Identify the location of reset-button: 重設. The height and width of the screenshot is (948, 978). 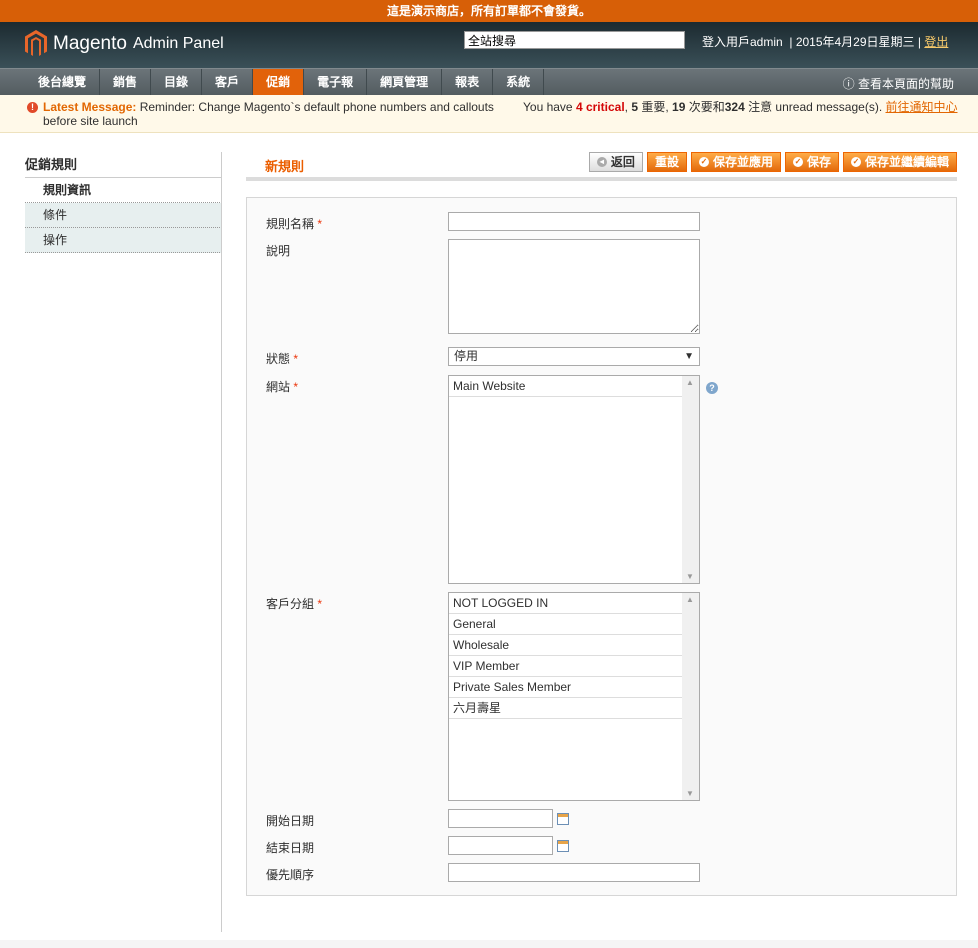
(666, 162).